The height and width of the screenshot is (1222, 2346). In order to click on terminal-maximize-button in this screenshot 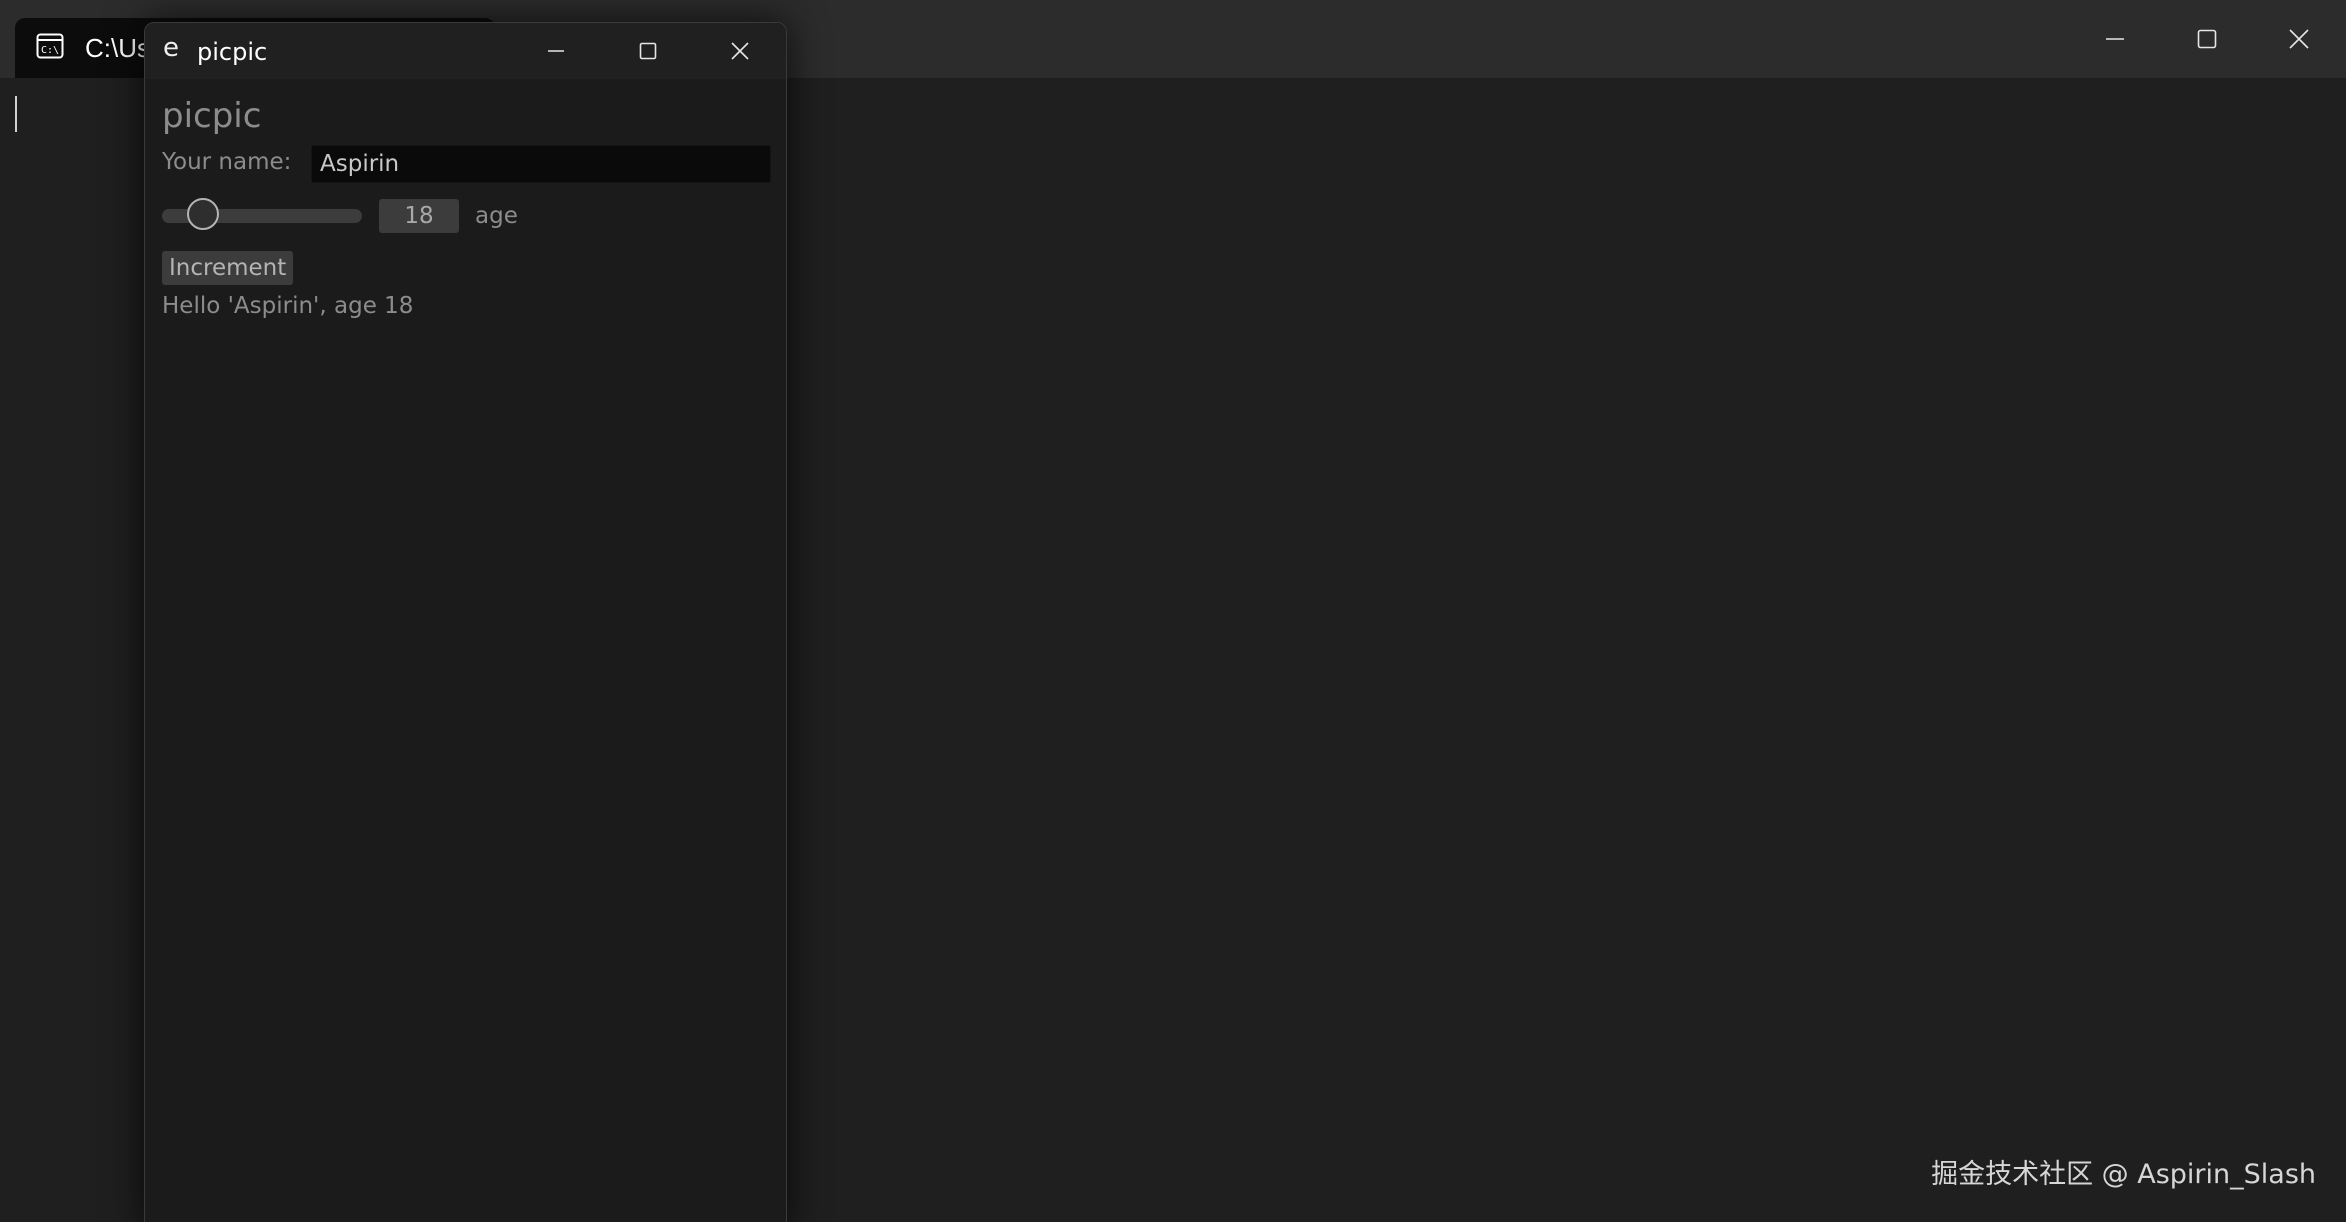, I will do `click(2207, 39)`.